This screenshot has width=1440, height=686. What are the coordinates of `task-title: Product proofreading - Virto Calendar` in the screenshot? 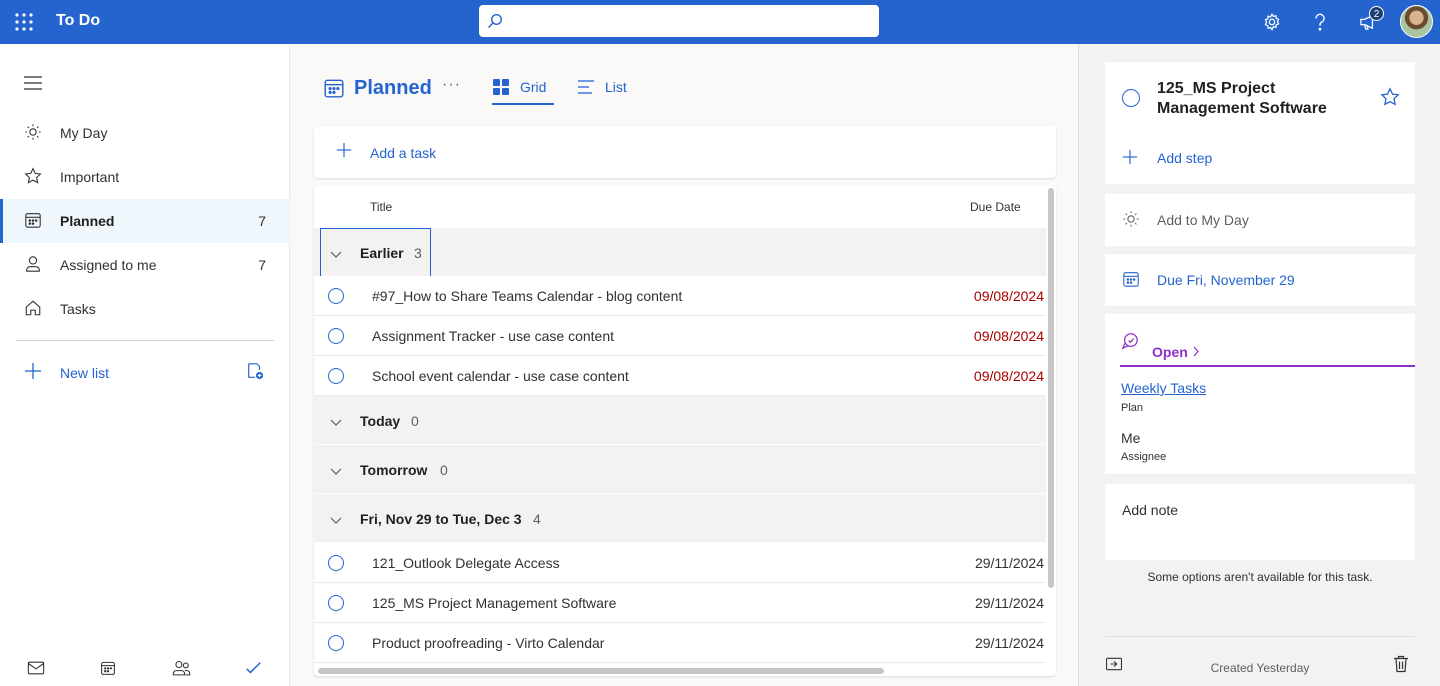 It's located at (488, 643).